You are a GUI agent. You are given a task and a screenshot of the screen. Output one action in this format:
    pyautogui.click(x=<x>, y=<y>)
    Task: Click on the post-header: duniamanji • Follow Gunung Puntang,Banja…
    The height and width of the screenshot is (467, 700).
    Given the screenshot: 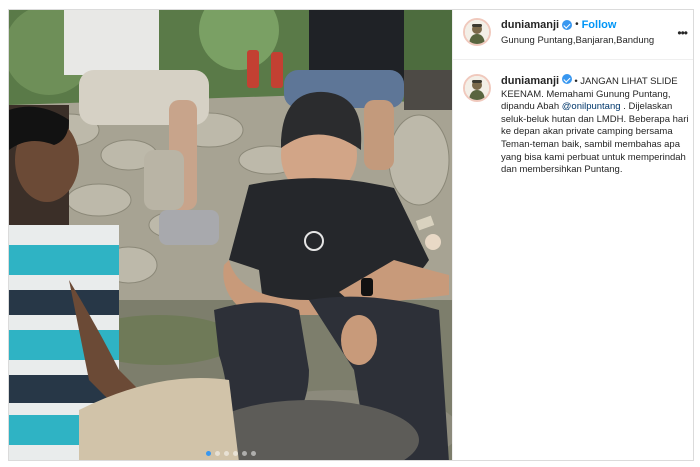 What is the action you would take?
    pyautogui.click(x=573, y=35)
    